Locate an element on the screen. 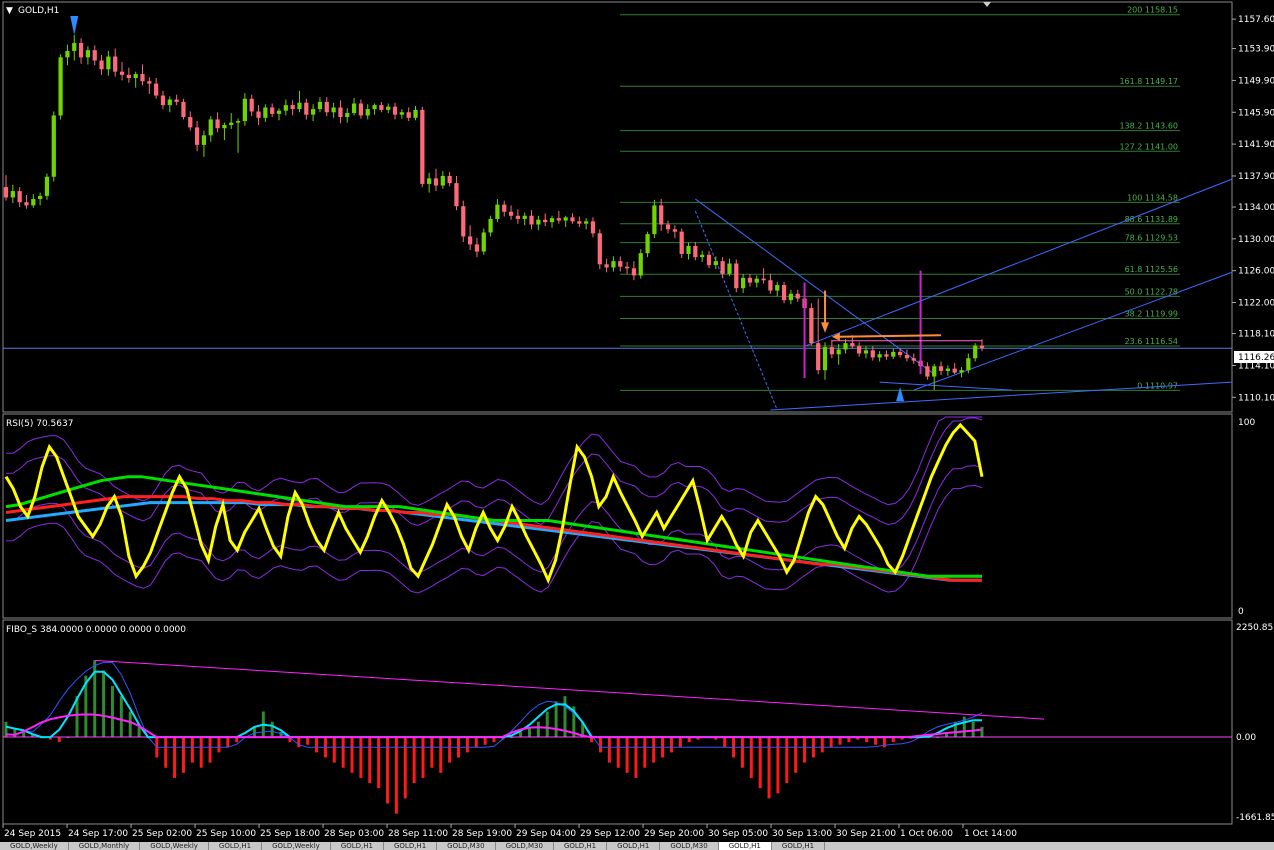  rsi-axis-label: 100 is located at coordinates (1246, 423).